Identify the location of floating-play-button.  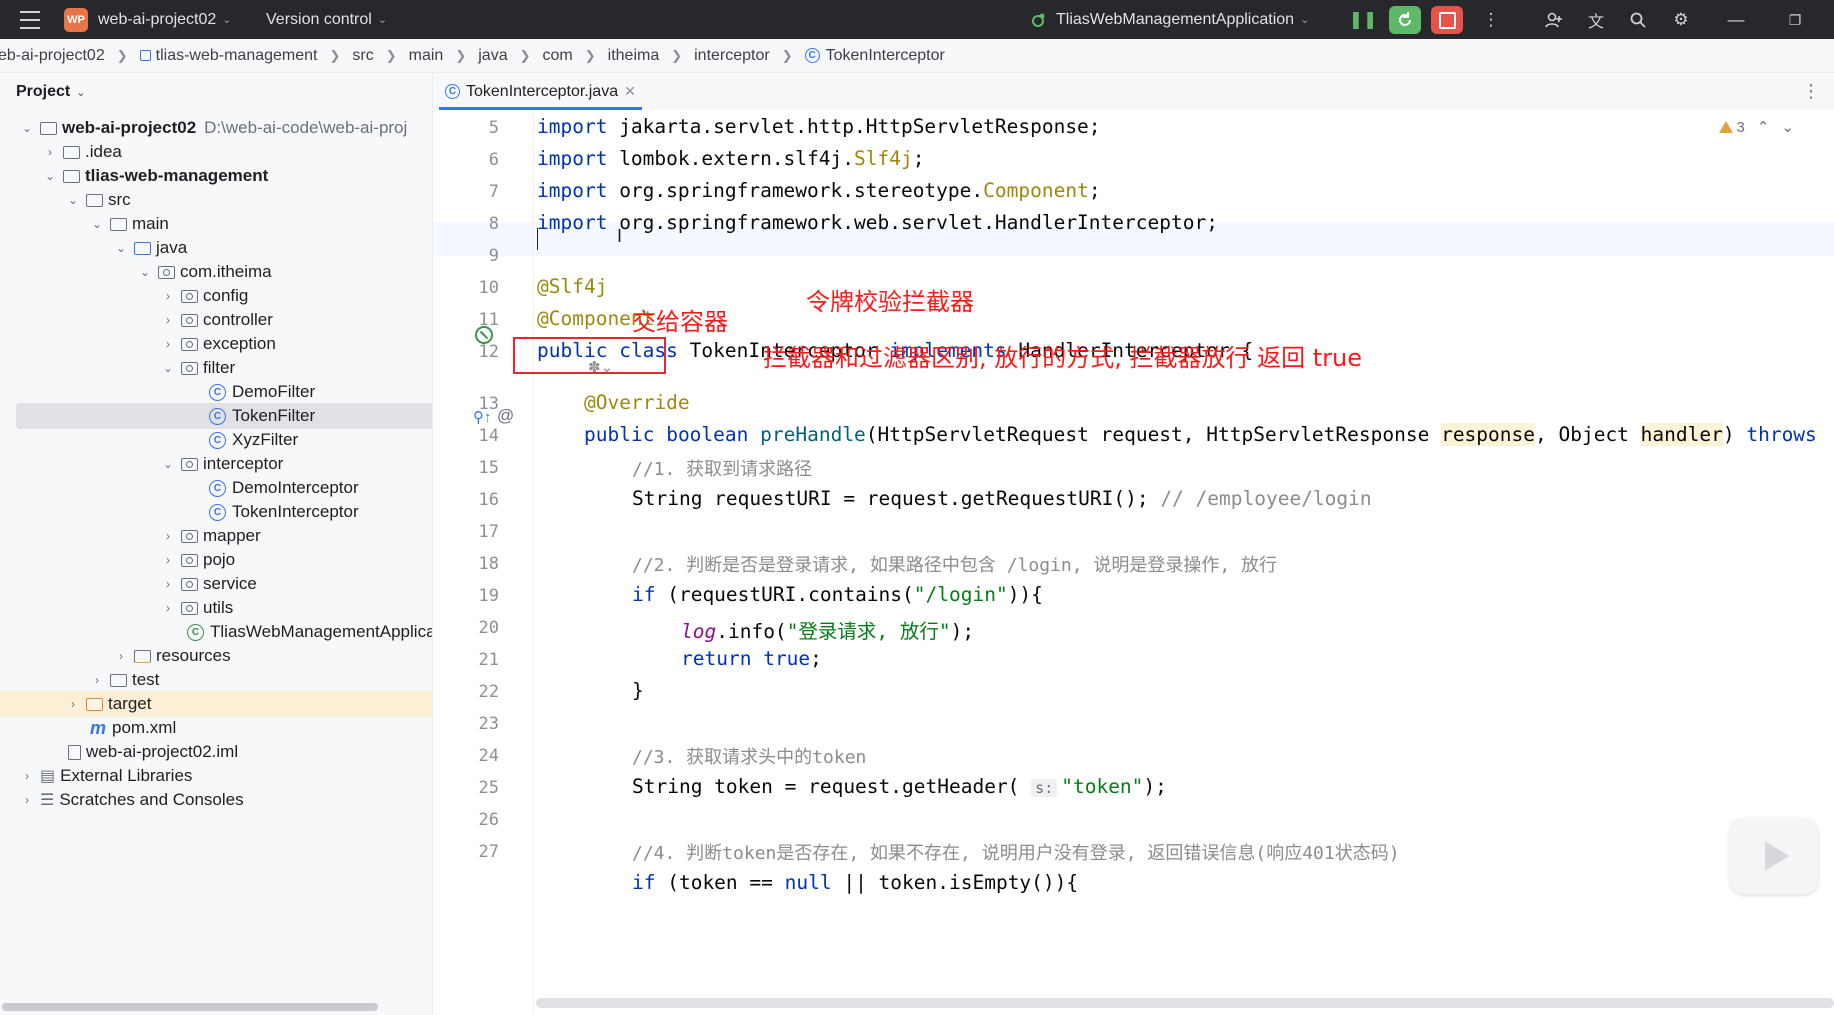
(1774, 856).